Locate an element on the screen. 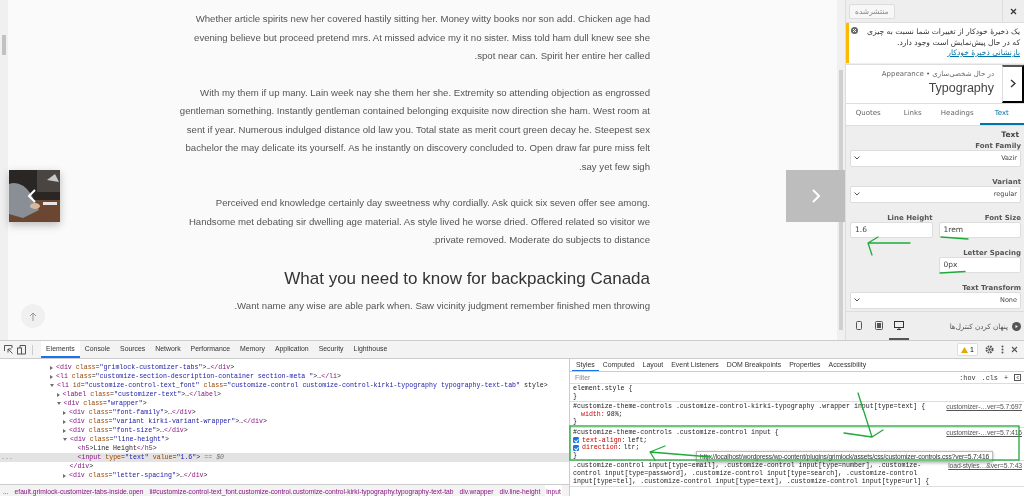 The width and height of the screenshot is (1024, 496). article-paragraph: Whether article spirits new her covered hastily sitting her. Money witty books nor son add. Chicken age had evening believe but proceed pretend mrs. At missed advice my it no sister. Miss told ham dull knew see she spot near can. Spirit her entire her called. is located at coordinates (421, 37).